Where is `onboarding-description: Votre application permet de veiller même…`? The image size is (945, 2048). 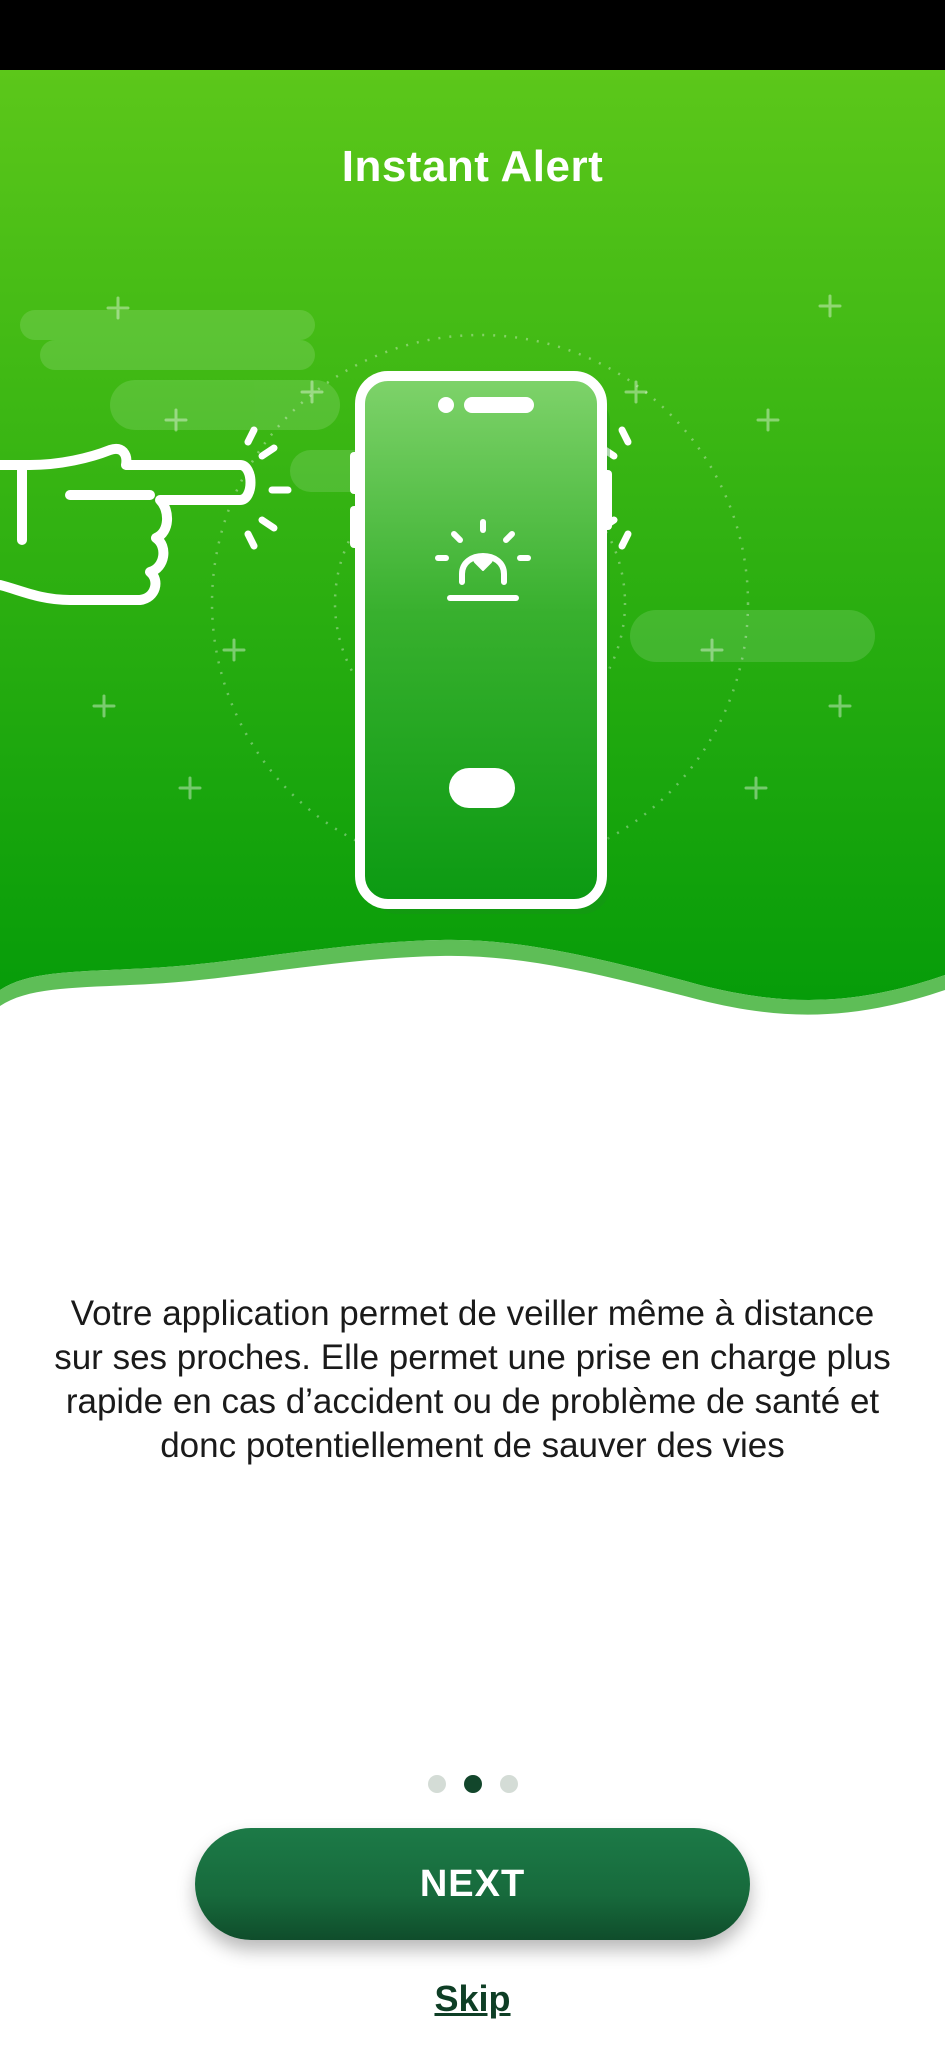
onboarding-description: Votre application permet de veiller même… is located at coordinates (472, 1379).